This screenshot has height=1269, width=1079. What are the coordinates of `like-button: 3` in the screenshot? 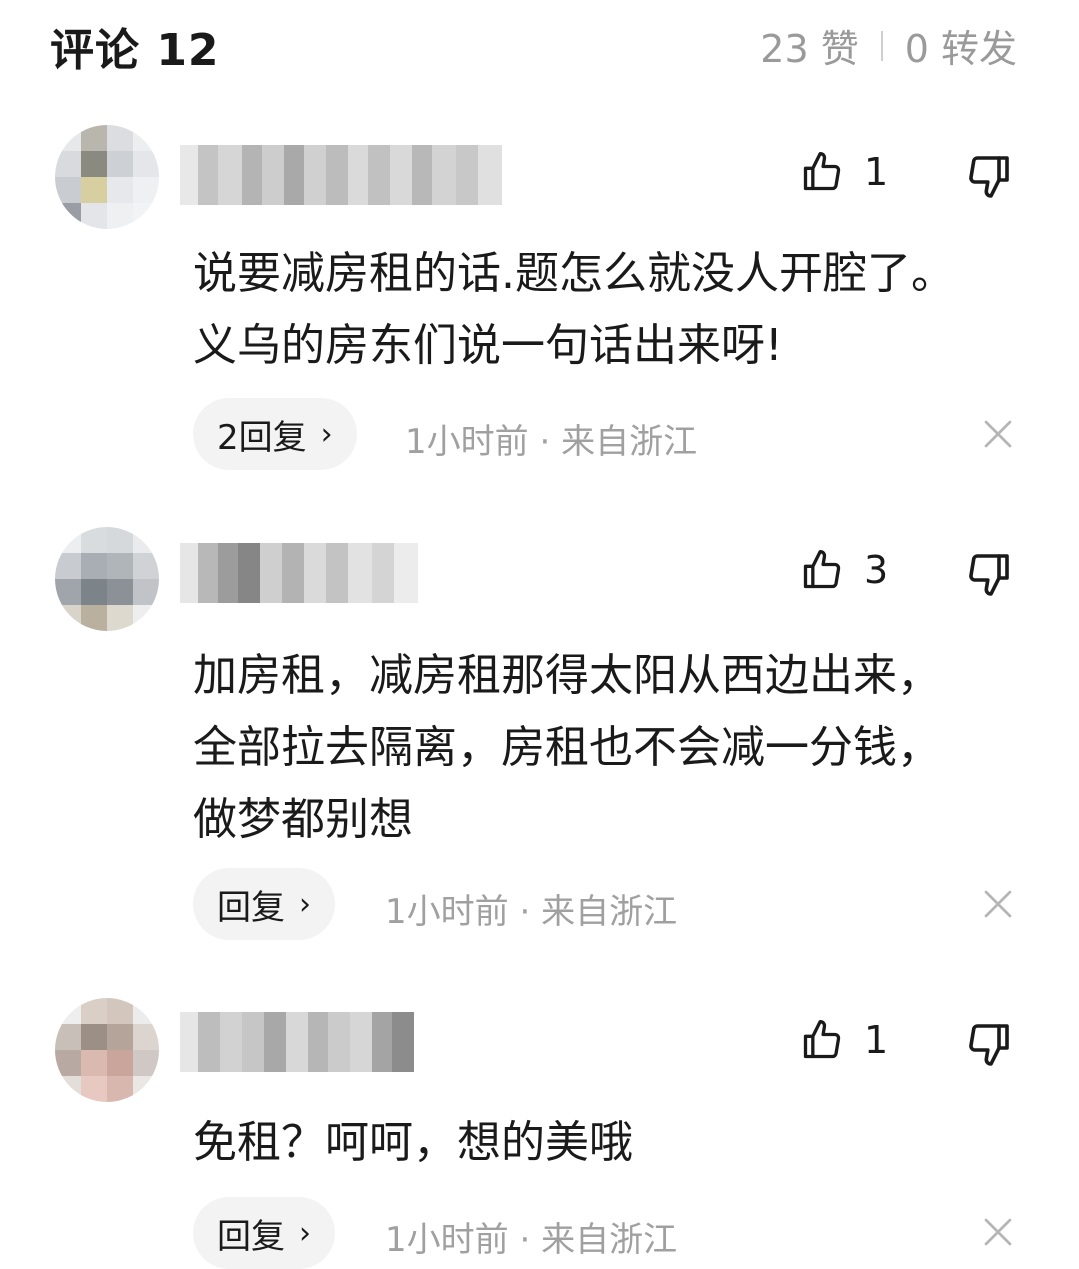 It's located at (844, 570).